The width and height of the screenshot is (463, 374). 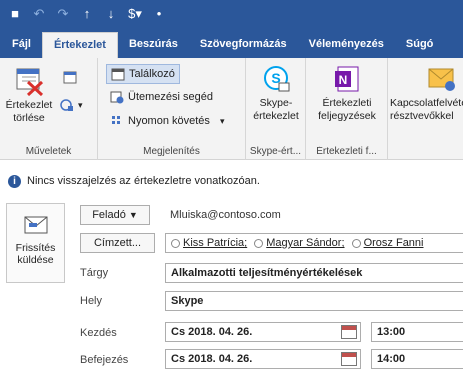 I want to click on group-show-label: Megjelenítés, so click(x=171, y=151).